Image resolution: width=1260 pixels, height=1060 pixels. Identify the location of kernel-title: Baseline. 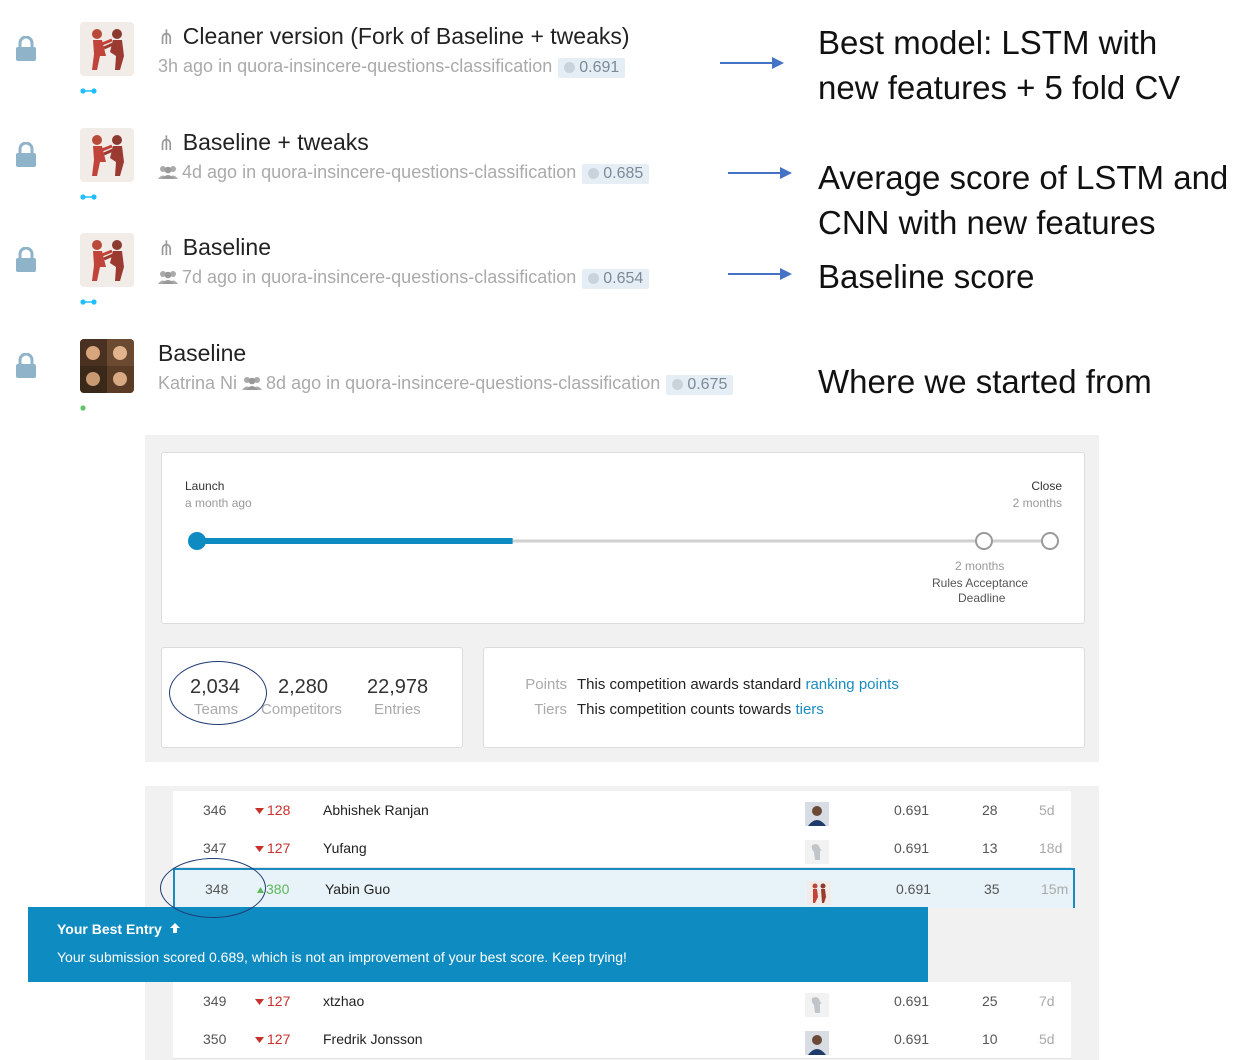
(202, 353).